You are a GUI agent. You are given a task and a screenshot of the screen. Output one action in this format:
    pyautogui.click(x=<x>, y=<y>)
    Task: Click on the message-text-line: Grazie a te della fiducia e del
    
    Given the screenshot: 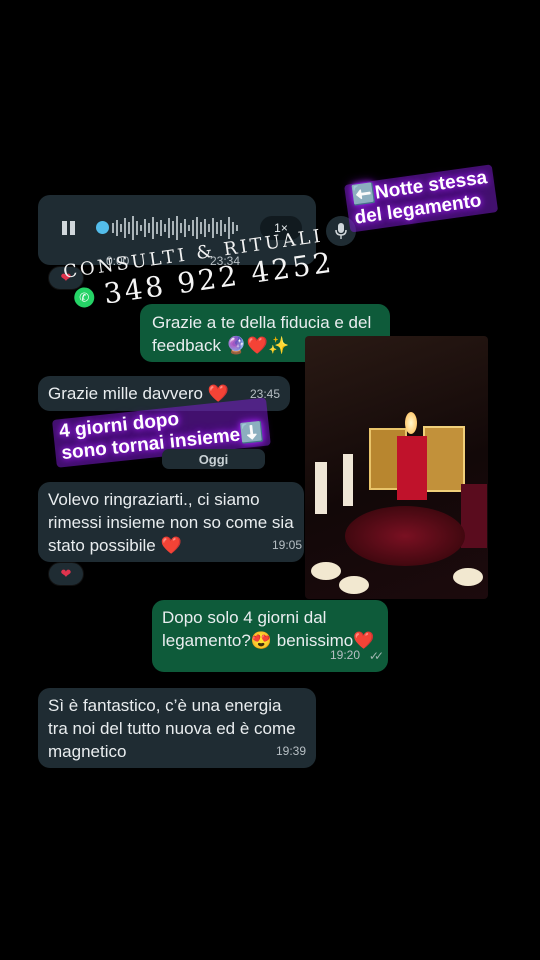 What is the action you would take?
    pyautogui.click(x=262, y=322)
    